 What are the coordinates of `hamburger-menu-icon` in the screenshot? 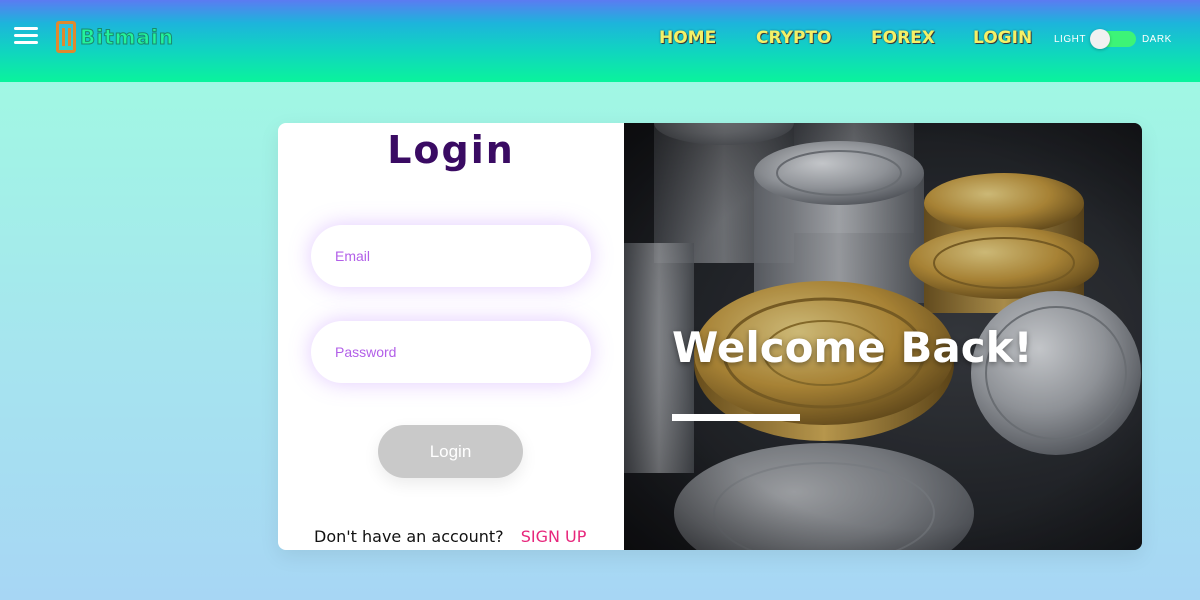 It's located at (26, 36).